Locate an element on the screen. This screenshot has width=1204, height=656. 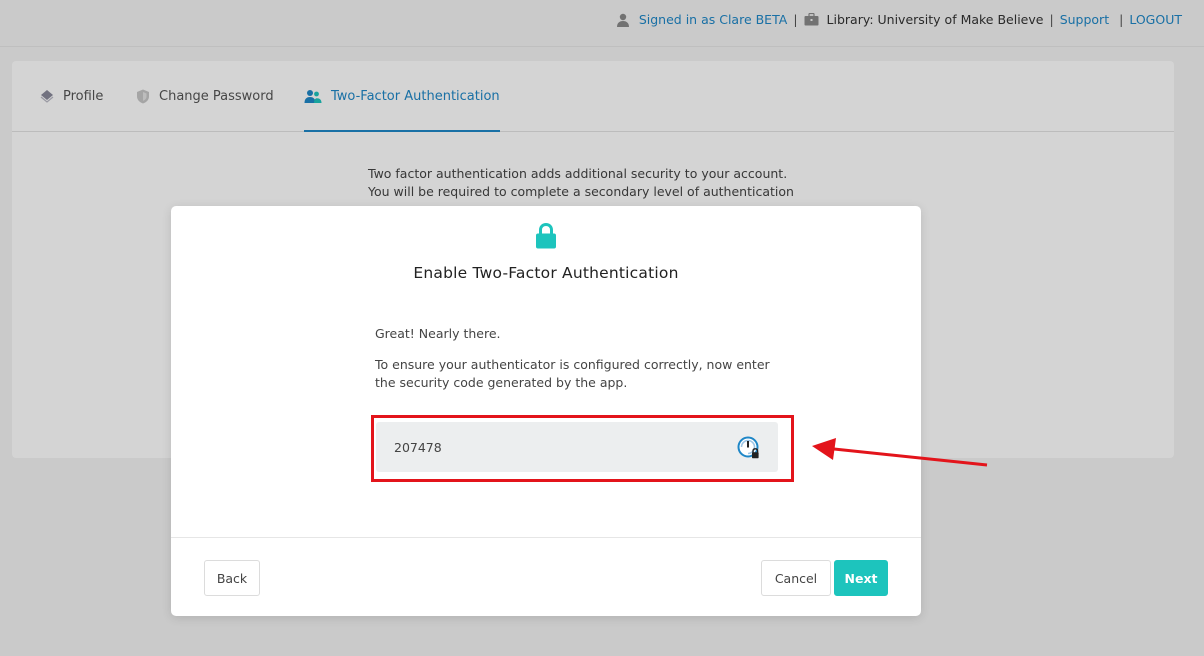
security-code-field is located at coordinates (577, 447).